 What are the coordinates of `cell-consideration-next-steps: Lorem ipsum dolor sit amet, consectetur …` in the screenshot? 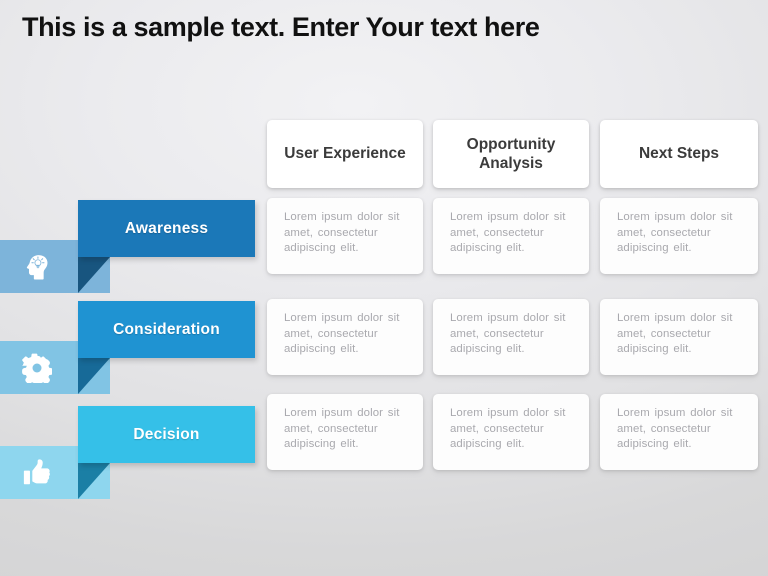 It's located at (679, 337).